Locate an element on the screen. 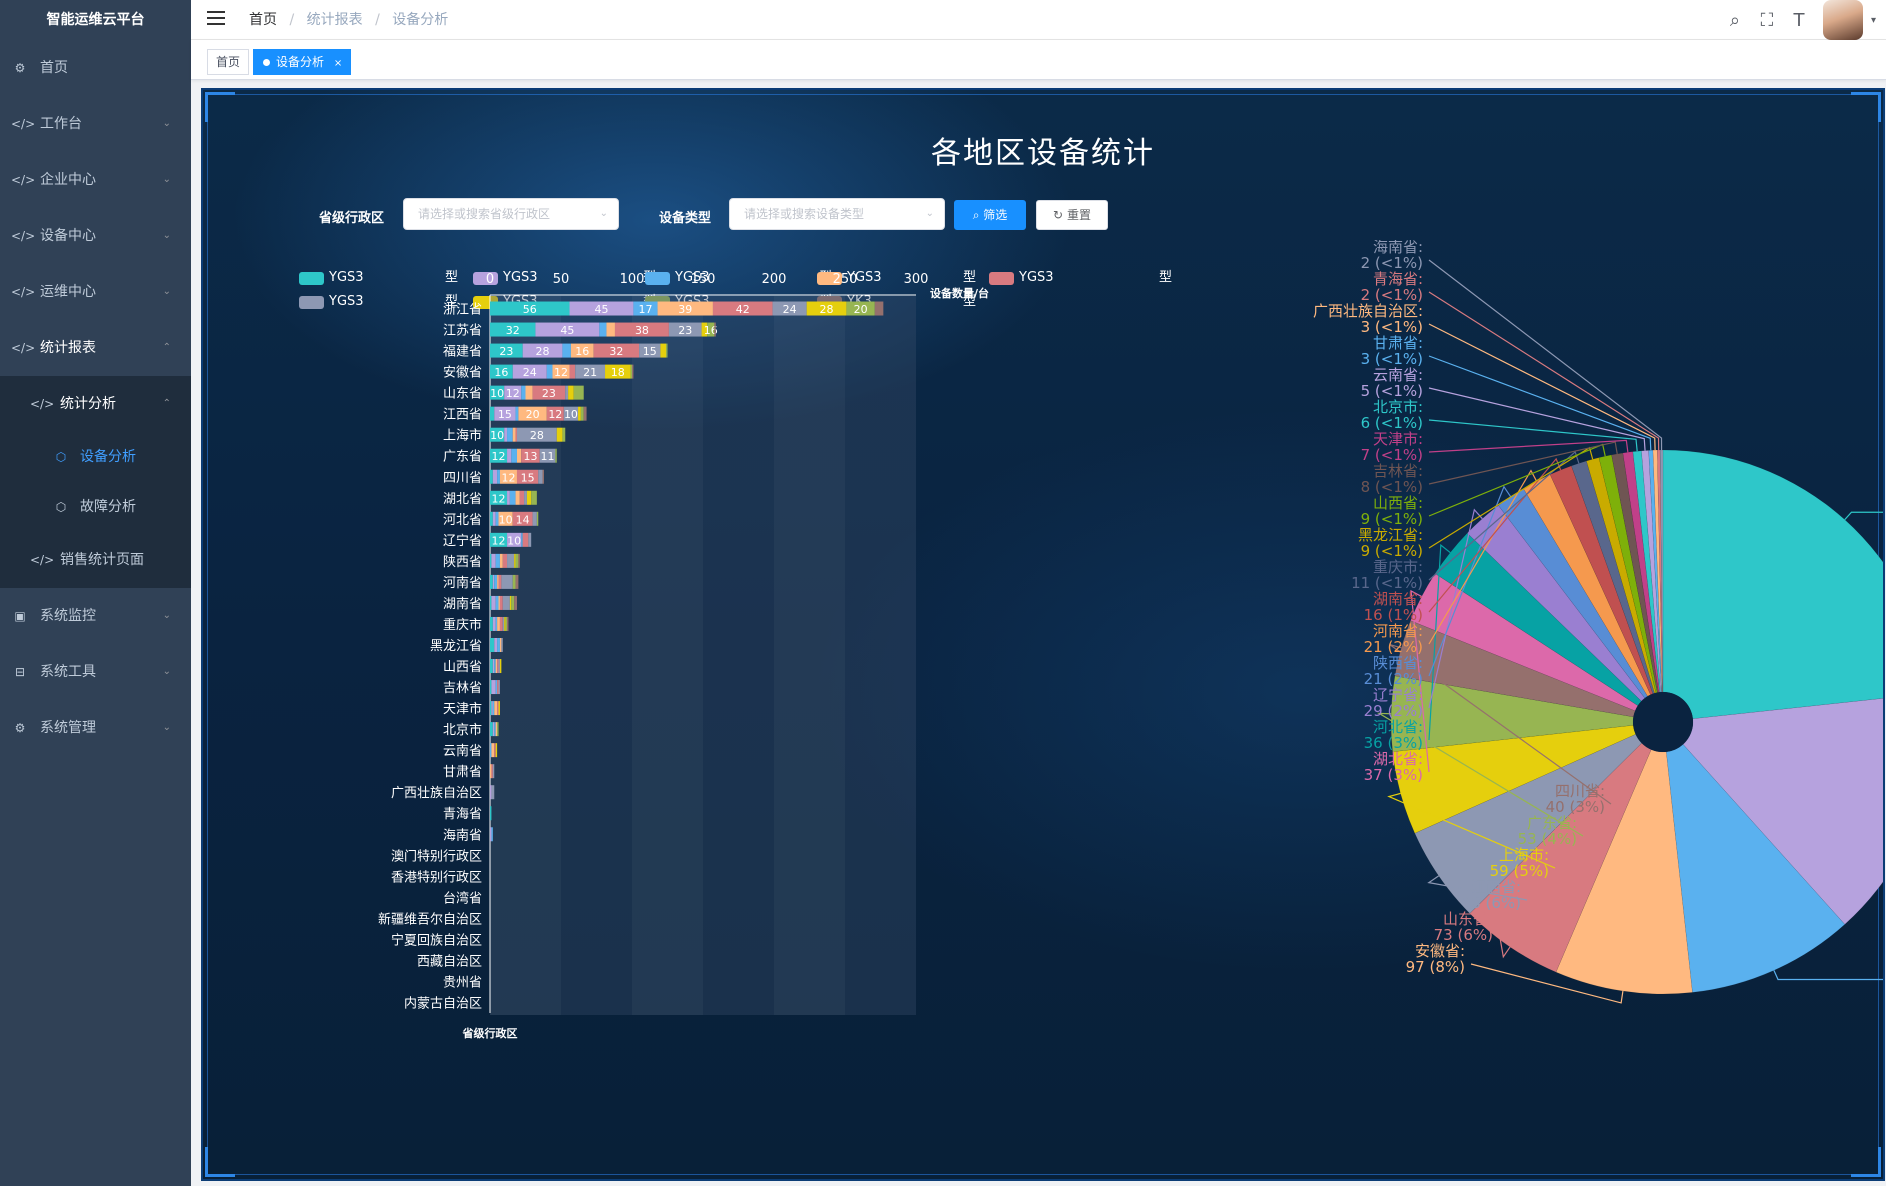  y-tick-label: 辽宁省 is located at coordinates (462, 541).